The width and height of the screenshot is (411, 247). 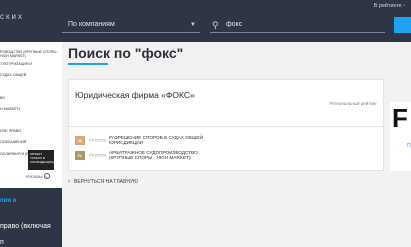 I want to click on company-name: Юридическая фирма «ФОКС», so click(x=135, y=95).